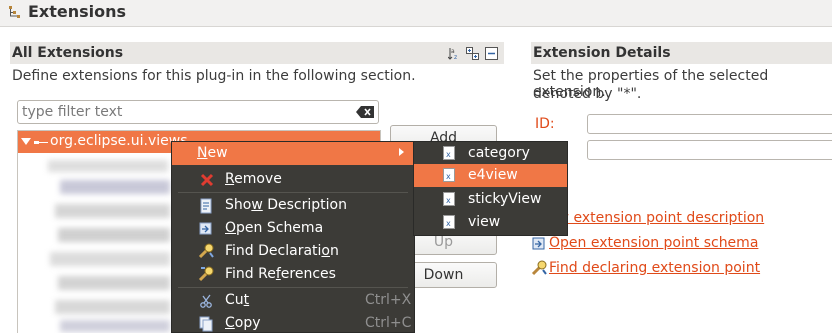 The image size is (832, 333). What do you see at coordinates (273, 251) in the screenshot?
I see `menu-label-pre: Find Declarati` at bounding box center [273, 251].